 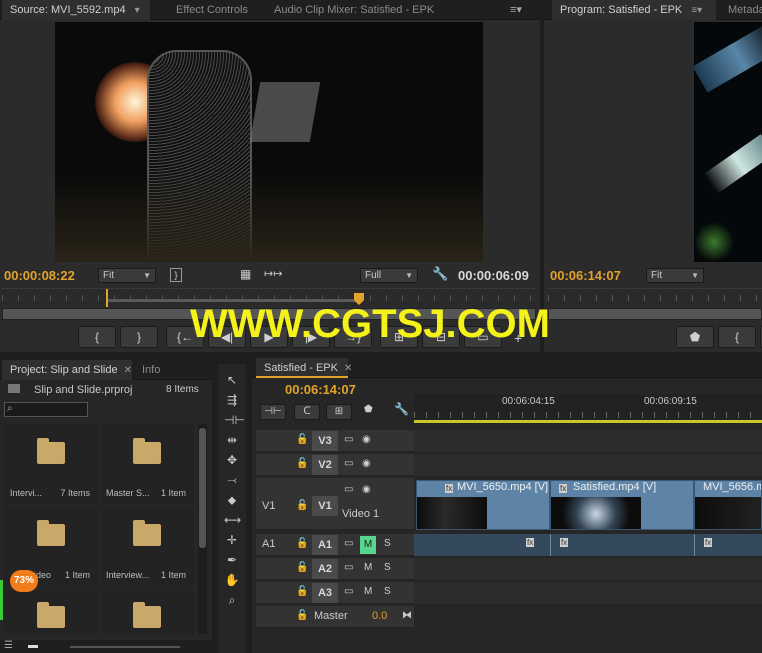 I want to click on tab-info: Info, so click(x=151, y=370).